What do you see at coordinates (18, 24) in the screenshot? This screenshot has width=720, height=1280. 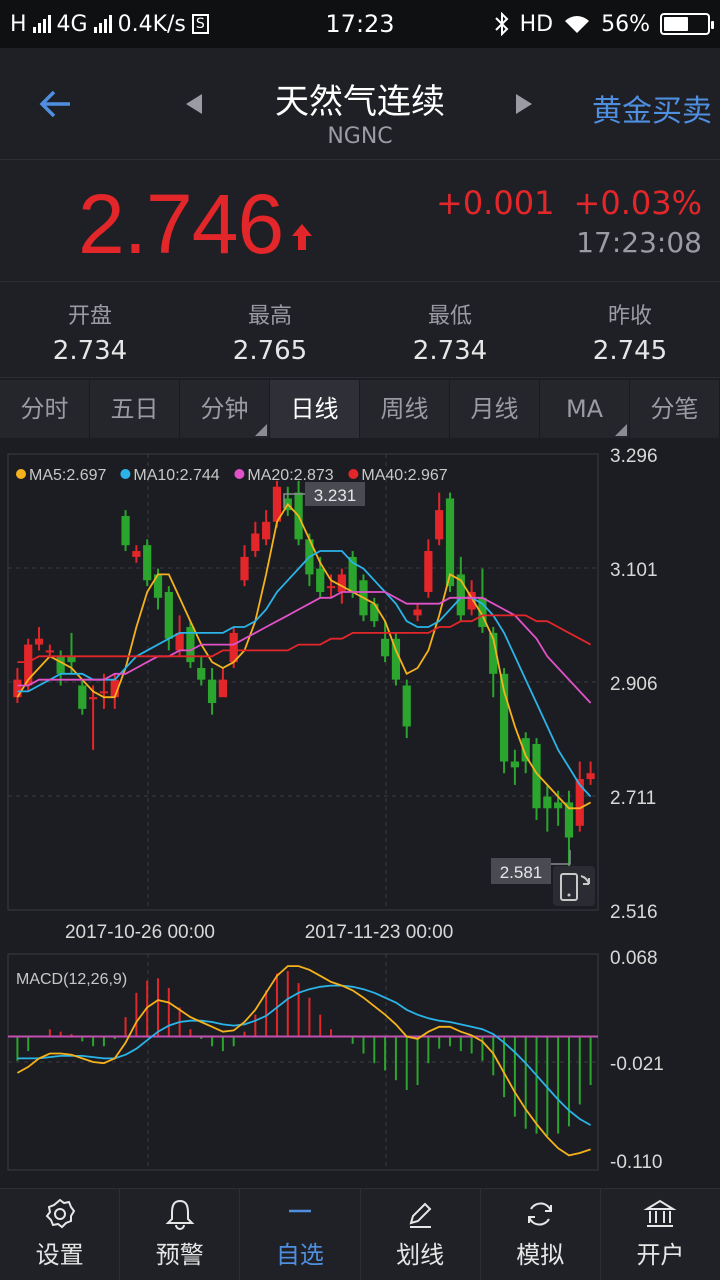 I see `carrier-label: H` at bounding box center [18, 24].